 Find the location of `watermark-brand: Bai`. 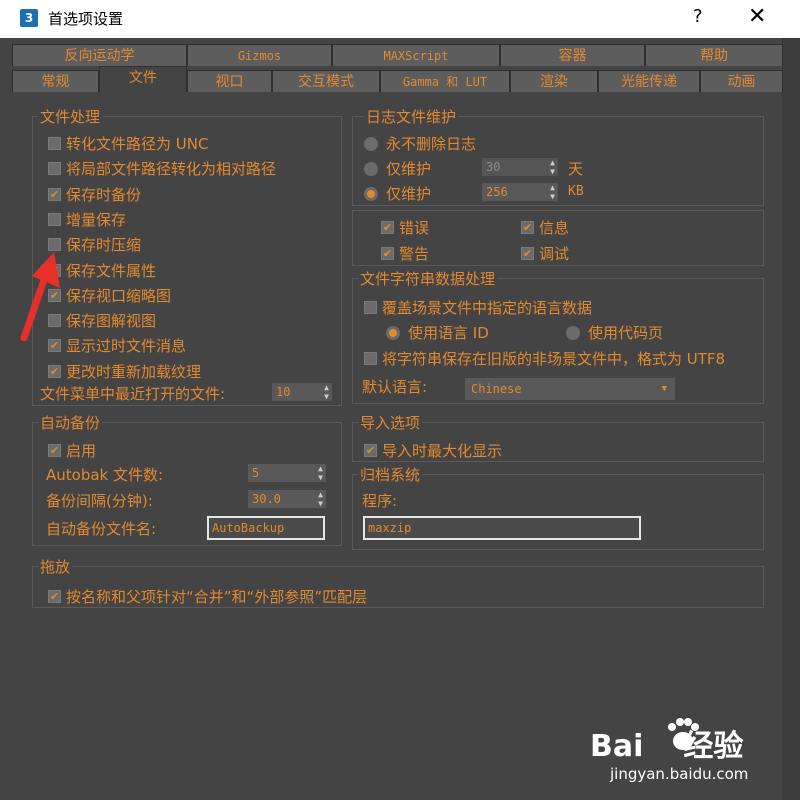

watermark-brand: Bai is located at coordinates (617, 746).